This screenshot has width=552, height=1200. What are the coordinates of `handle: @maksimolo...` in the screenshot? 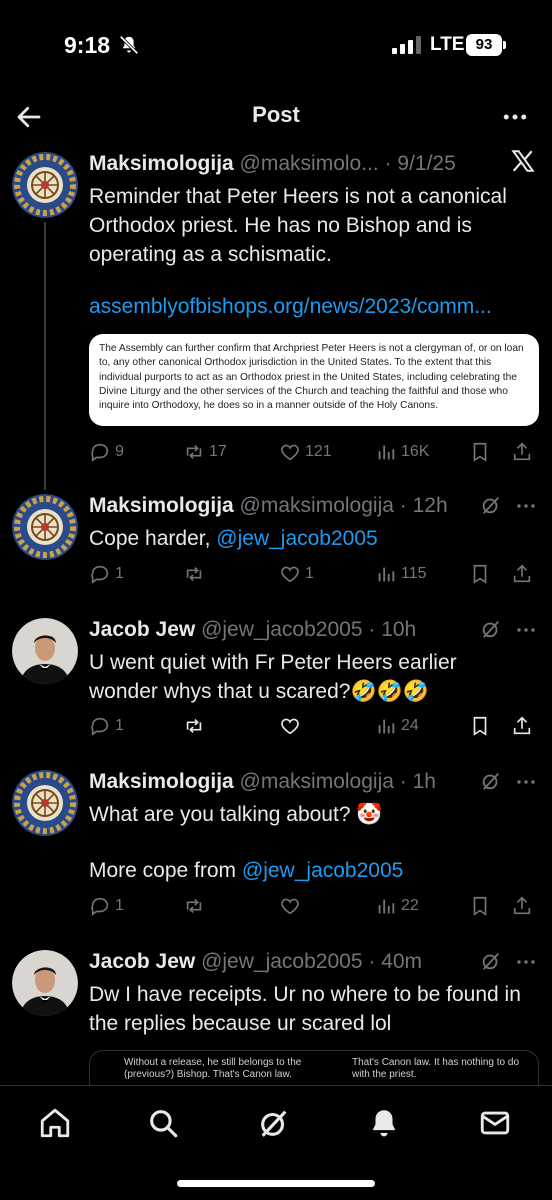 It's located at (309, 163).